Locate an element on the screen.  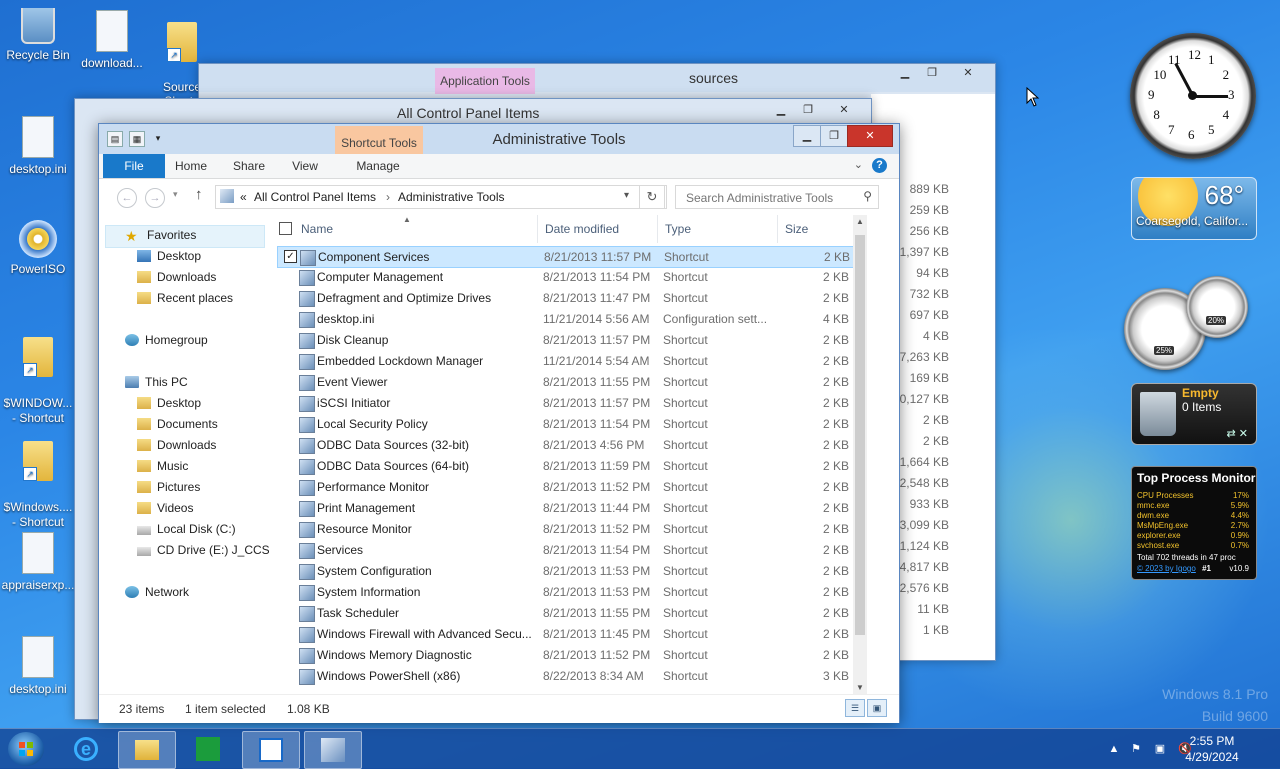
scroll-down-icon: ▼ is located at coordinates (860, 687).